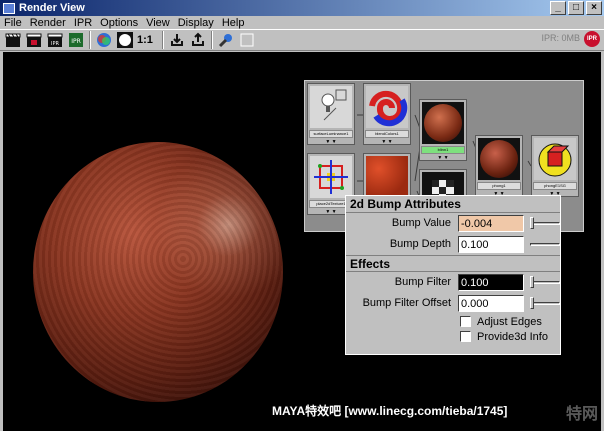  I want to click on bump-filter-row: Bump Filter, so click(453, 282).